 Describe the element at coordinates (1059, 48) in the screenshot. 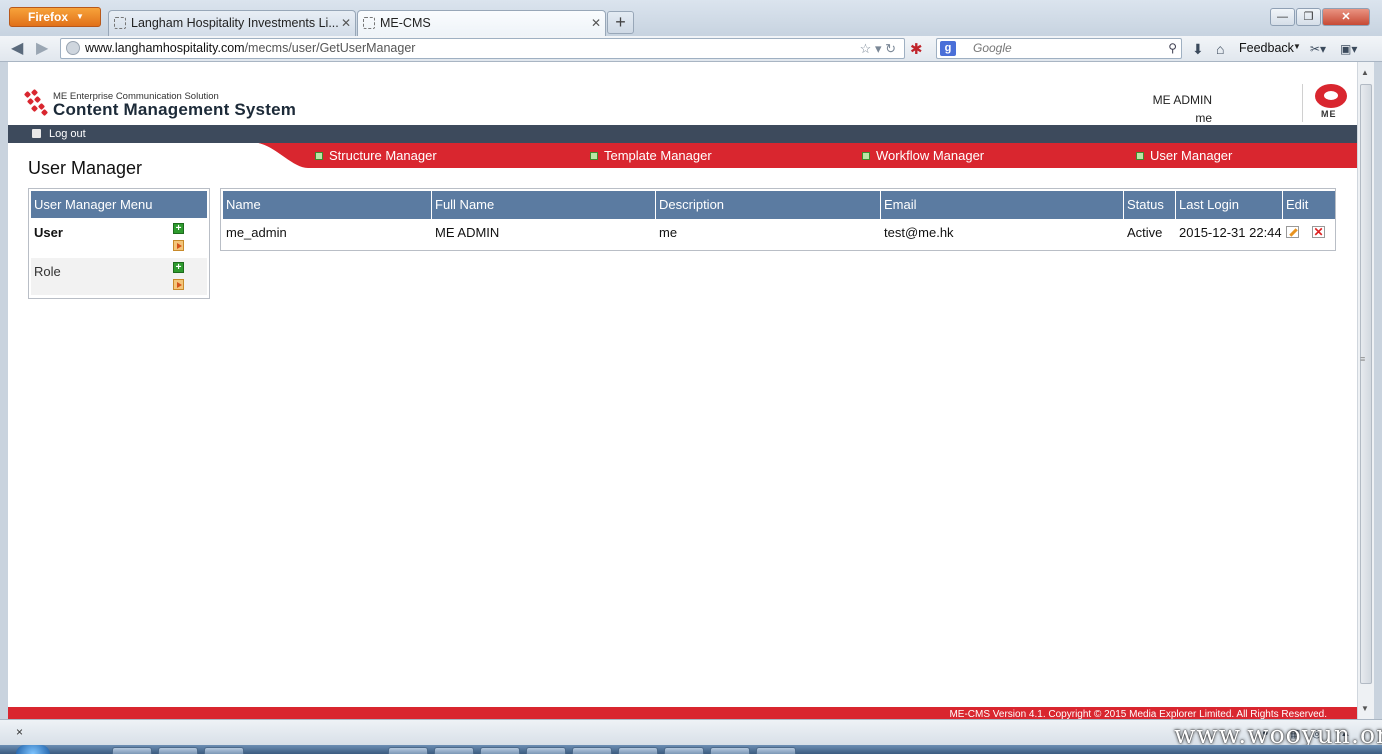

I see `search-bar: g Google ⚲` at that location.